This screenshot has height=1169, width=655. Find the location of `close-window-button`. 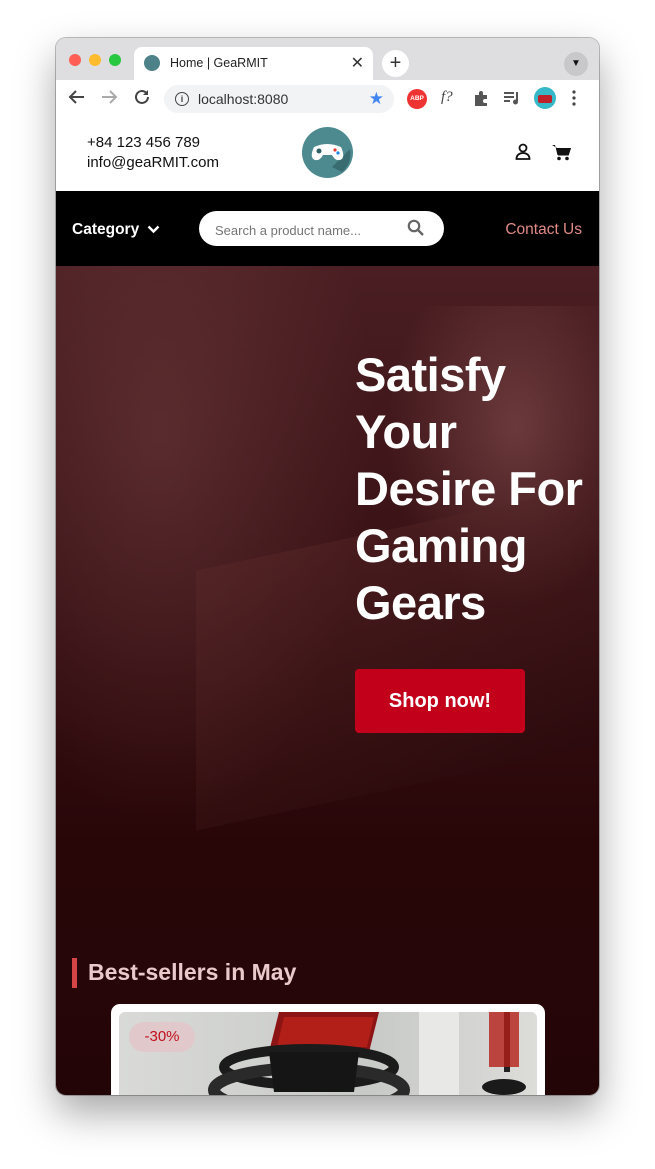

close-window-button is located at coordinates (75, 60).